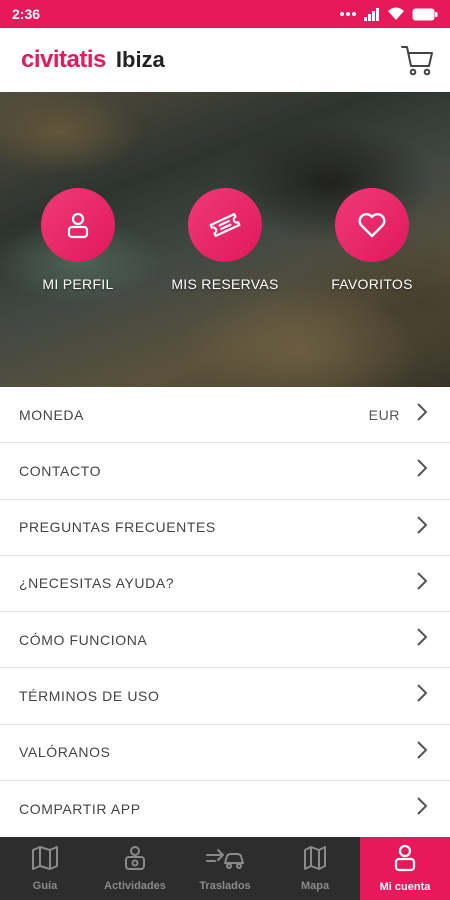 Image resolution: width=450 pixels, height=900 pixels. I want to click on status-icons, so click(388, 14).